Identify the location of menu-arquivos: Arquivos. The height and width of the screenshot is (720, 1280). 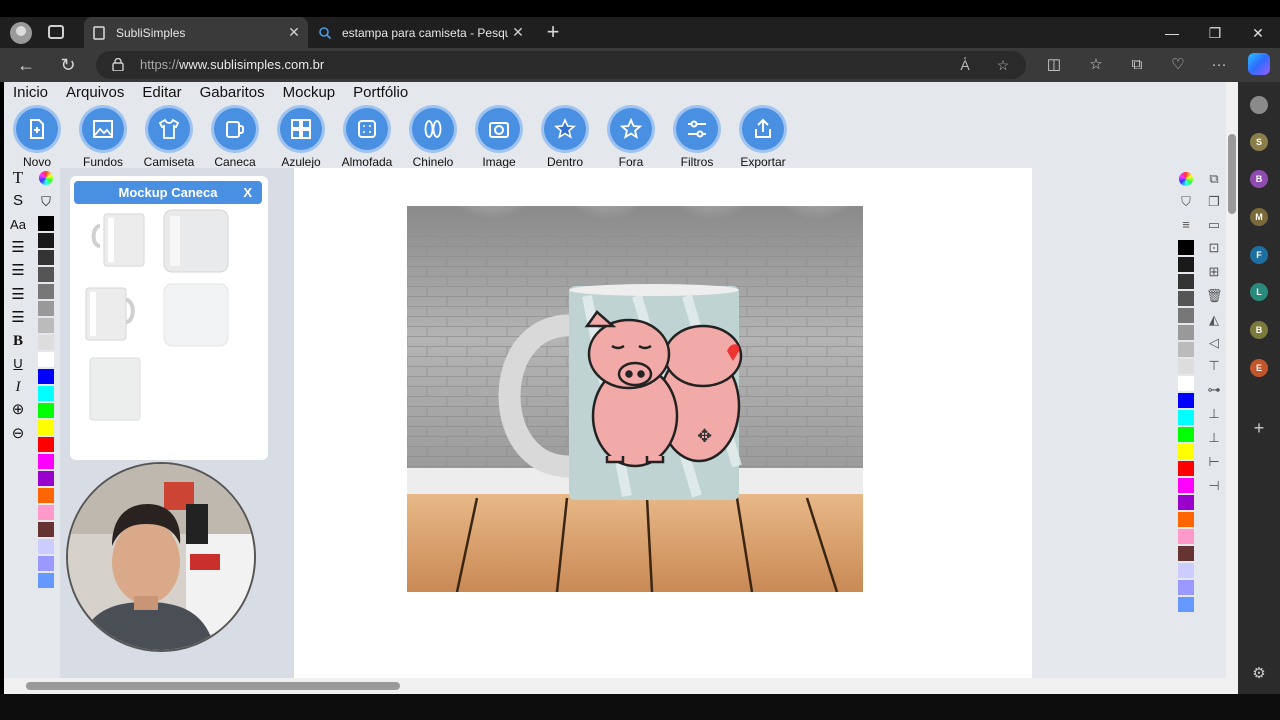
(95, 93).